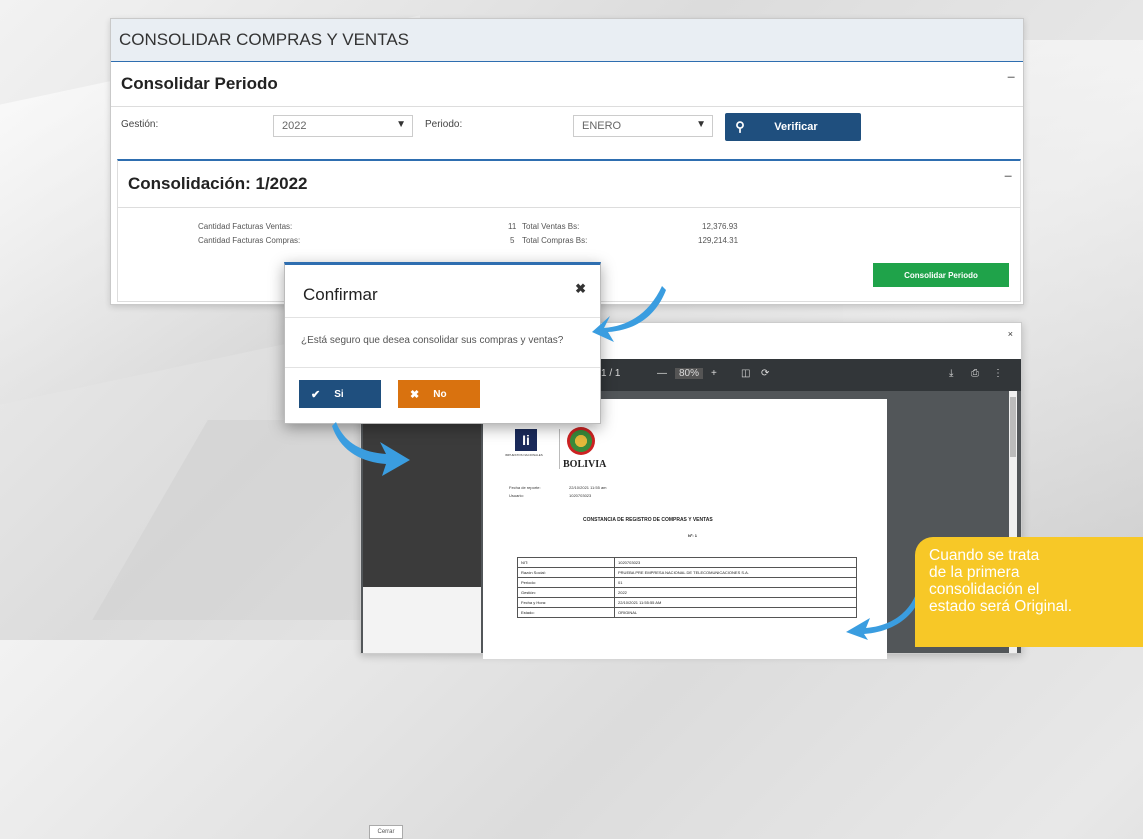 The width and height of the screenshot is (1143, 839). What do you see at coordinates (588, 487) in the screenshot?
I see `meta-value: 22/10/2021 11:55 am` at bounding box center [588, 487].